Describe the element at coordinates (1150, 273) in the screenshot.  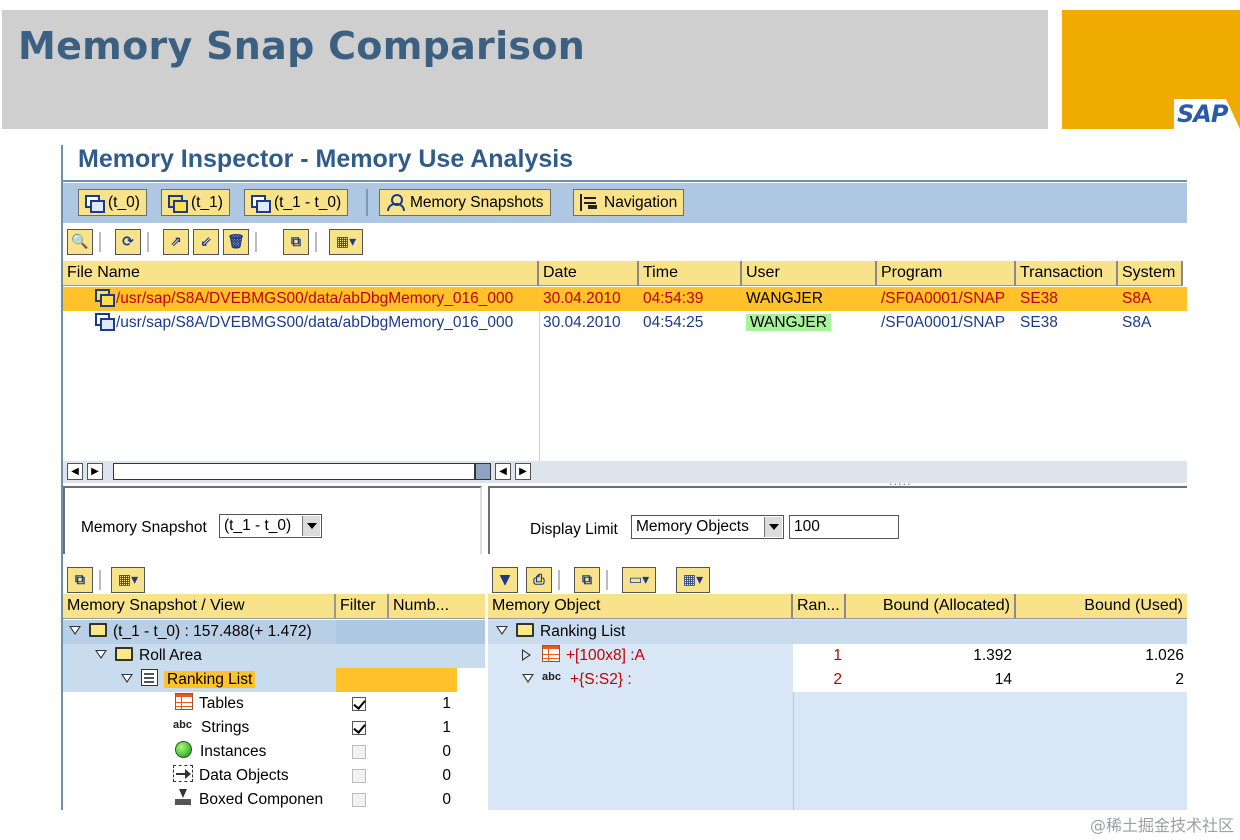
I see `col-system: System` at that location.